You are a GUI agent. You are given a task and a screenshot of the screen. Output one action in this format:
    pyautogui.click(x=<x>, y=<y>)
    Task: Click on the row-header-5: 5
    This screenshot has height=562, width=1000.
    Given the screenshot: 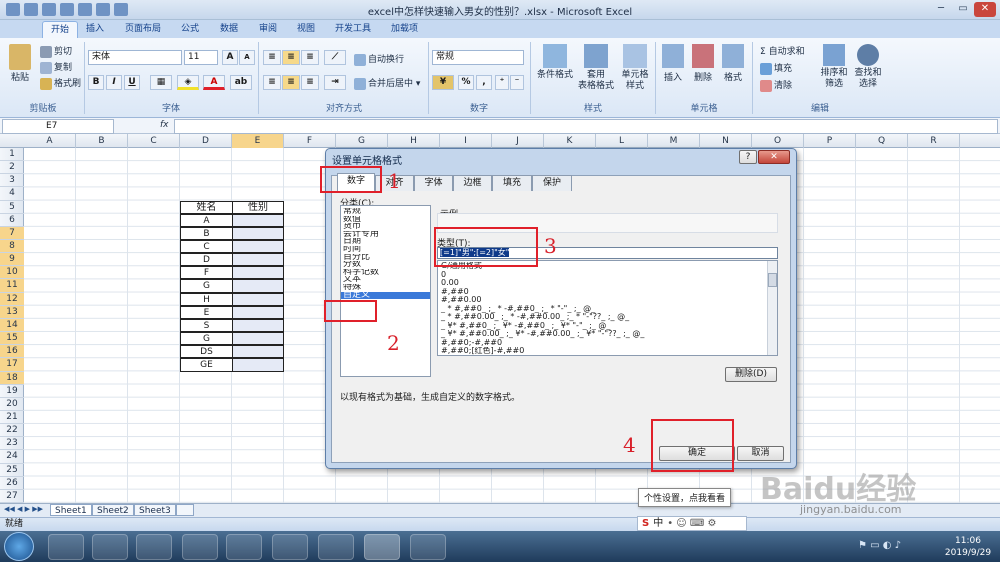 What is the action you would take?
    pyautogui.click(x=12, y=207)
    